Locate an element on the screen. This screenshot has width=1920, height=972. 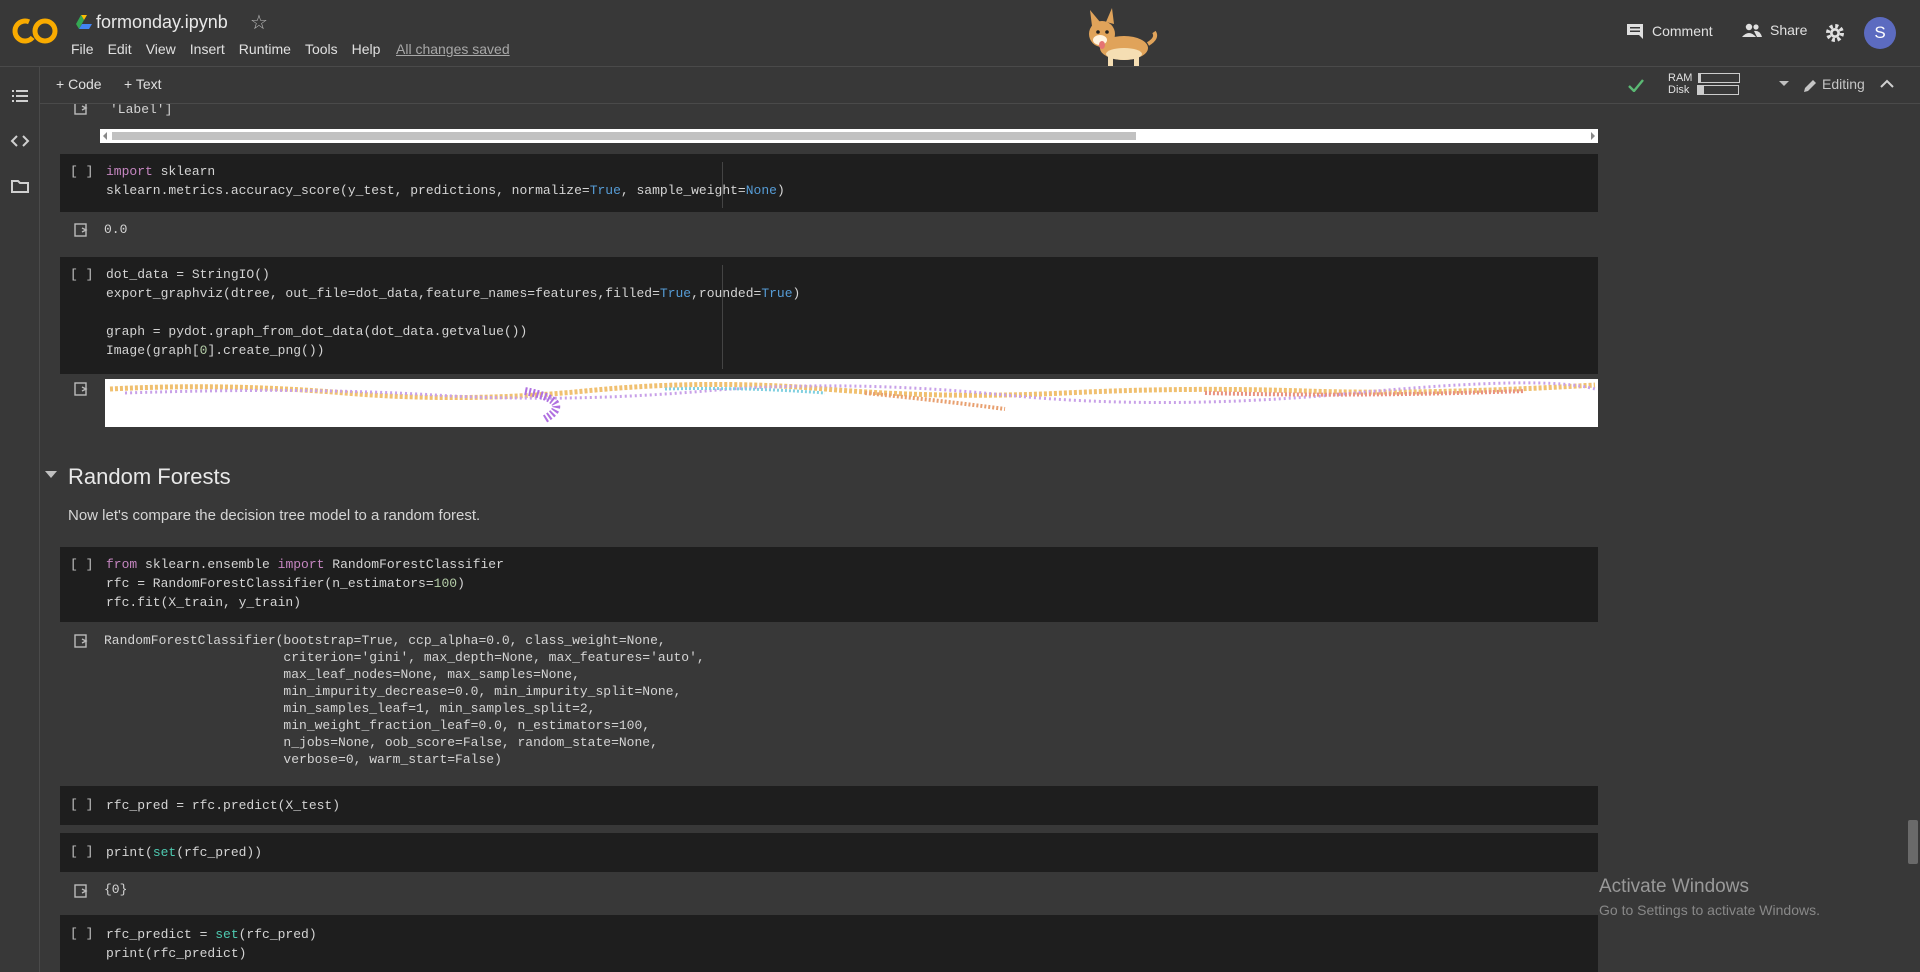
people-icon is located at coordinates (1752, 30).